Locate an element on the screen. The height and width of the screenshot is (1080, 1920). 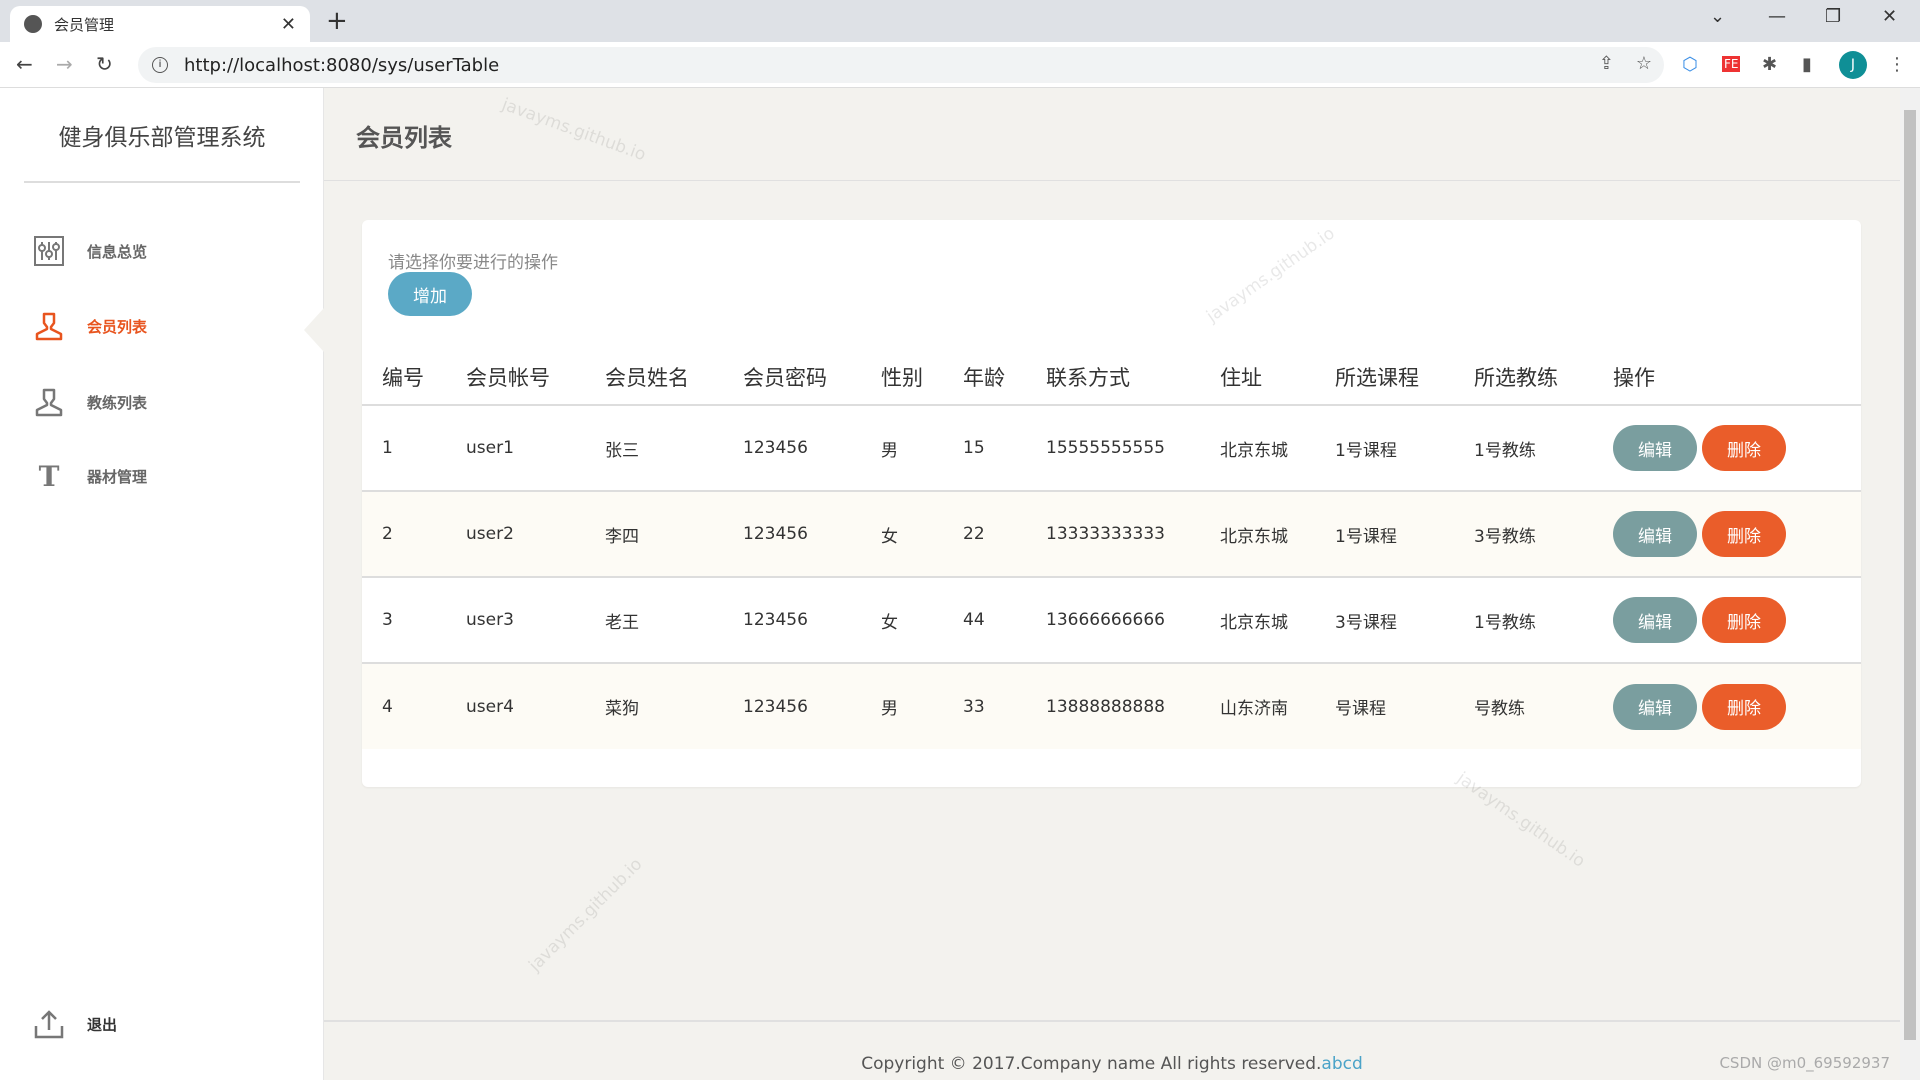
column-header: 年龄 is located at coordinates (984, 378).